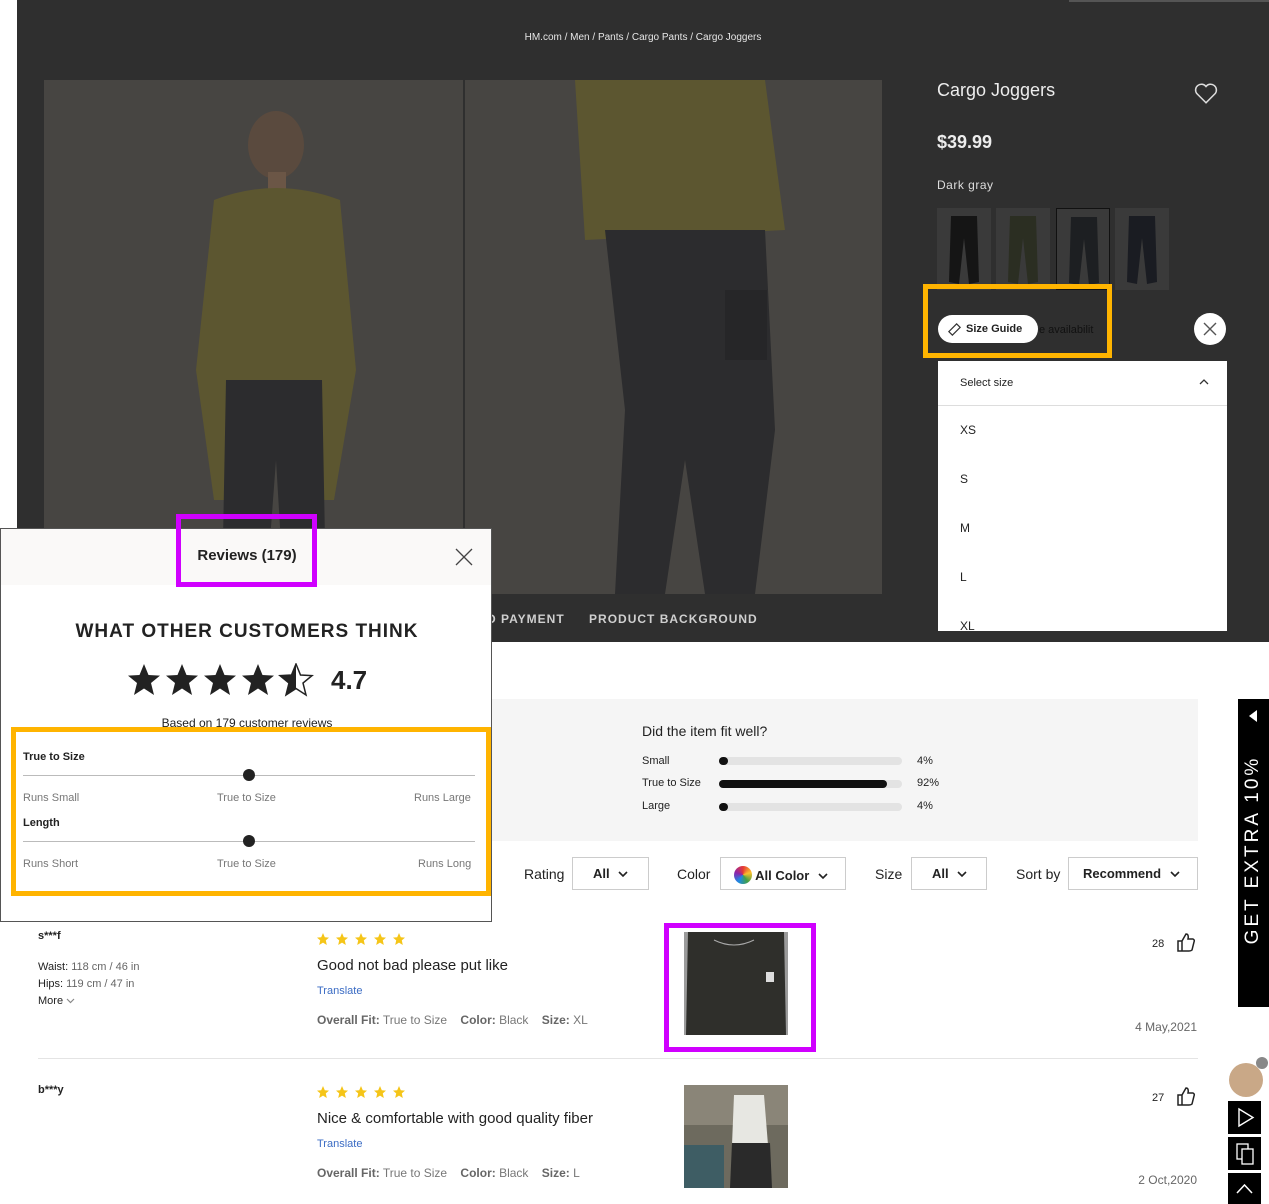  Describe the element at coordinates (1017, 321) in the screenshot. I see `highlight-size-guide` at that location.